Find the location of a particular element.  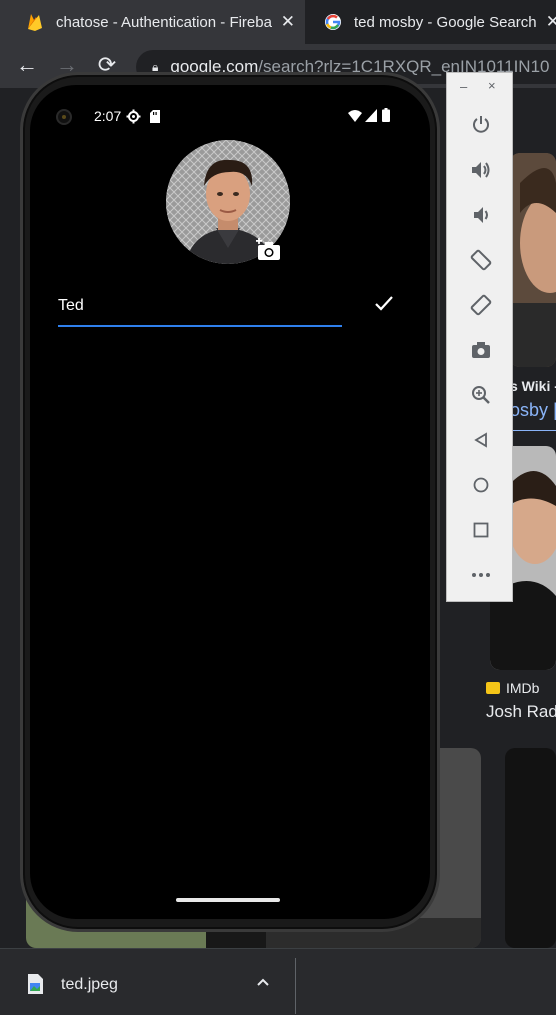

result-source: IMDb is located at coordinates (521, 688).